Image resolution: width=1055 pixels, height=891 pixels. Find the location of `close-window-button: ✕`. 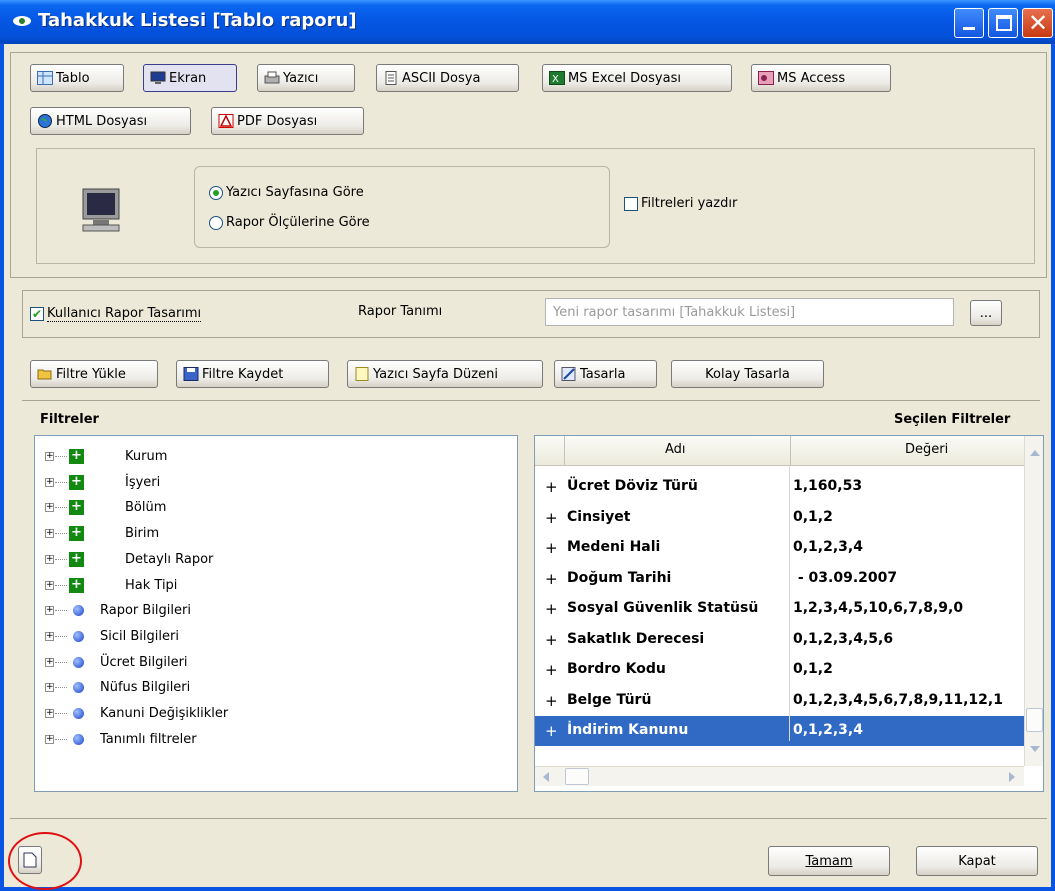

close-window-button: ✕ is located at coordinates (1037, 23).